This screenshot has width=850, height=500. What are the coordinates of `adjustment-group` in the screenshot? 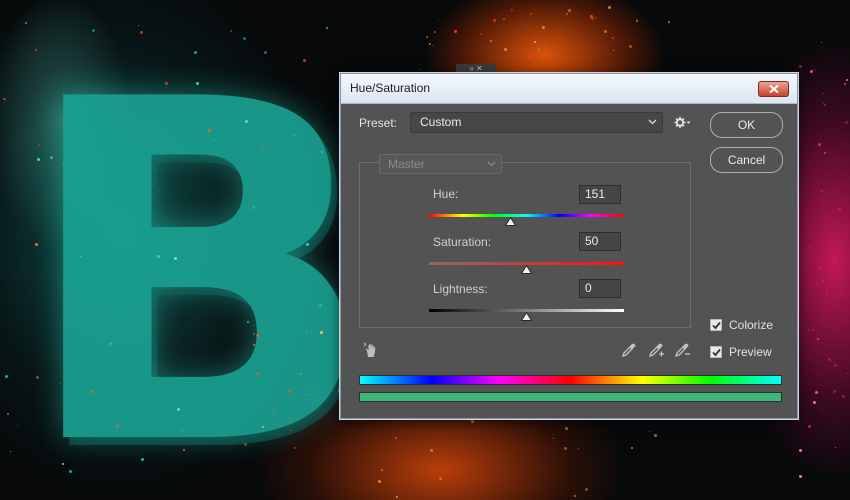 It's located at (525, 245).